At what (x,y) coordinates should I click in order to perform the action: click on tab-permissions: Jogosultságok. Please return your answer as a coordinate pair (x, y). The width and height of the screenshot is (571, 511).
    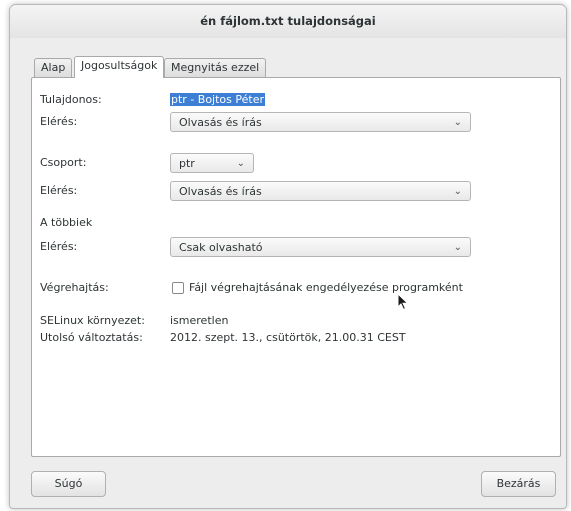
    Looking at the image, I should click on (119, 67).